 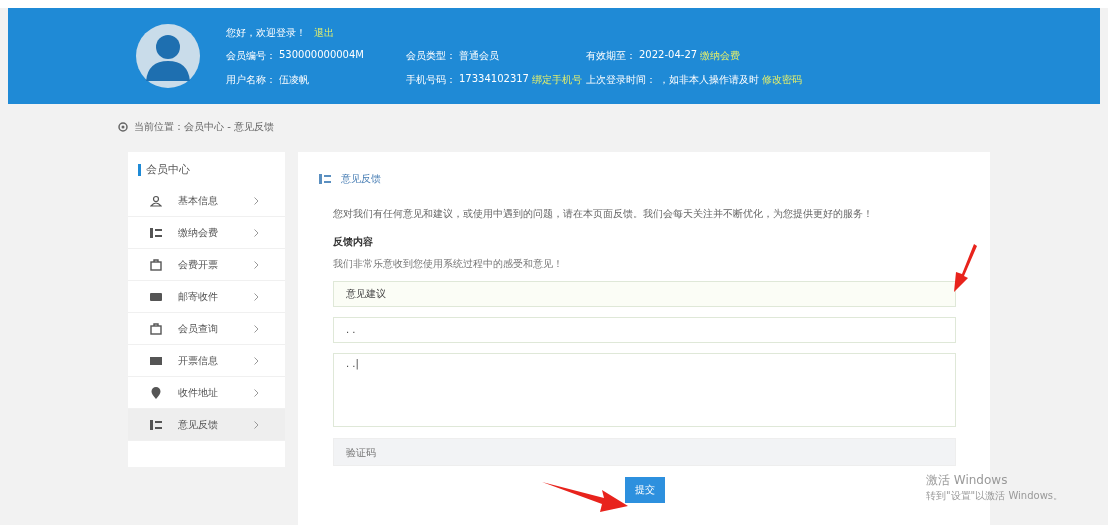 I want to click on info-value: ，如非本人操作请及时, so click(x=709, y=79).